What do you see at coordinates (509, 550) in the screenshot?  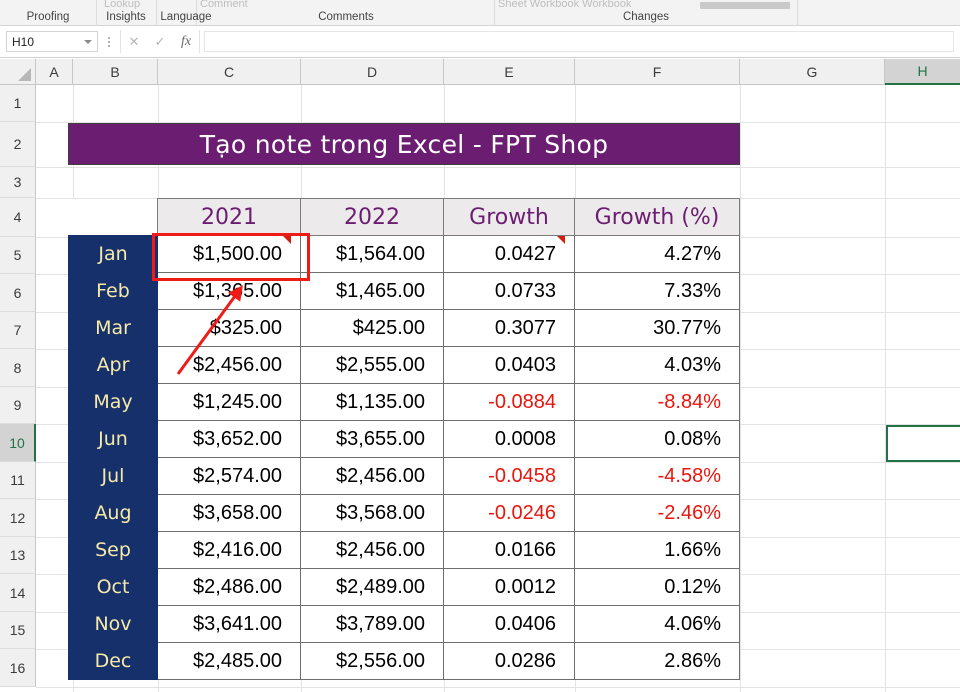 I see `growth-cell: 0.0166` at bounding box center [509, 550].